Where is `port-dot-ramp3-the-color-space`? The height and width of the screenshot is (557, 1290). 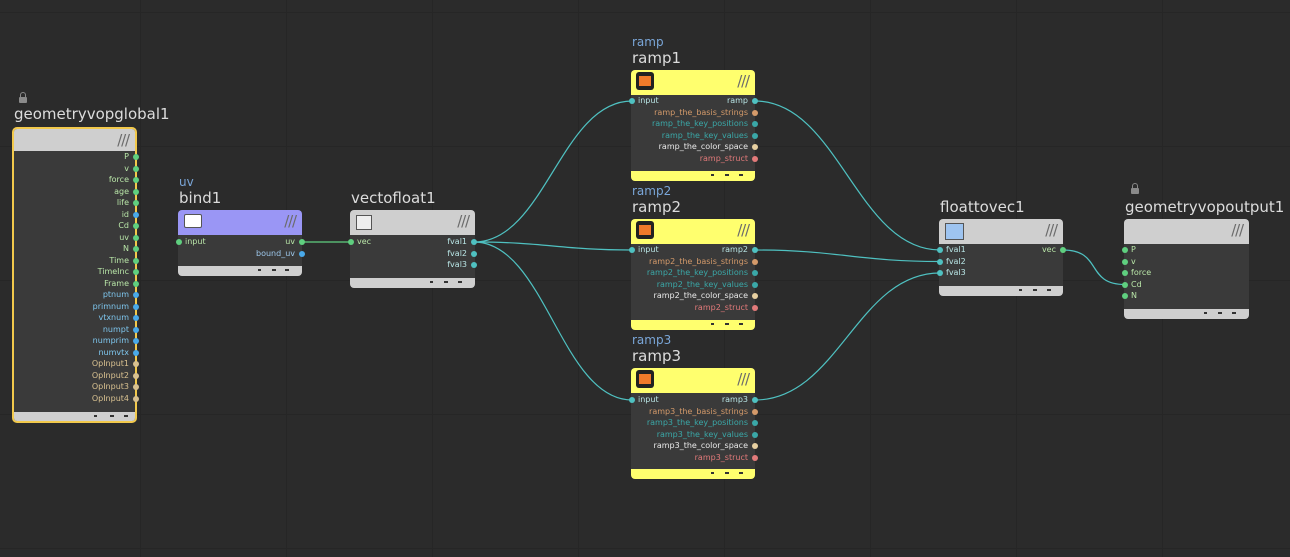
port-dot-ramp3-the-color-space is located at coordinates (755, 446).